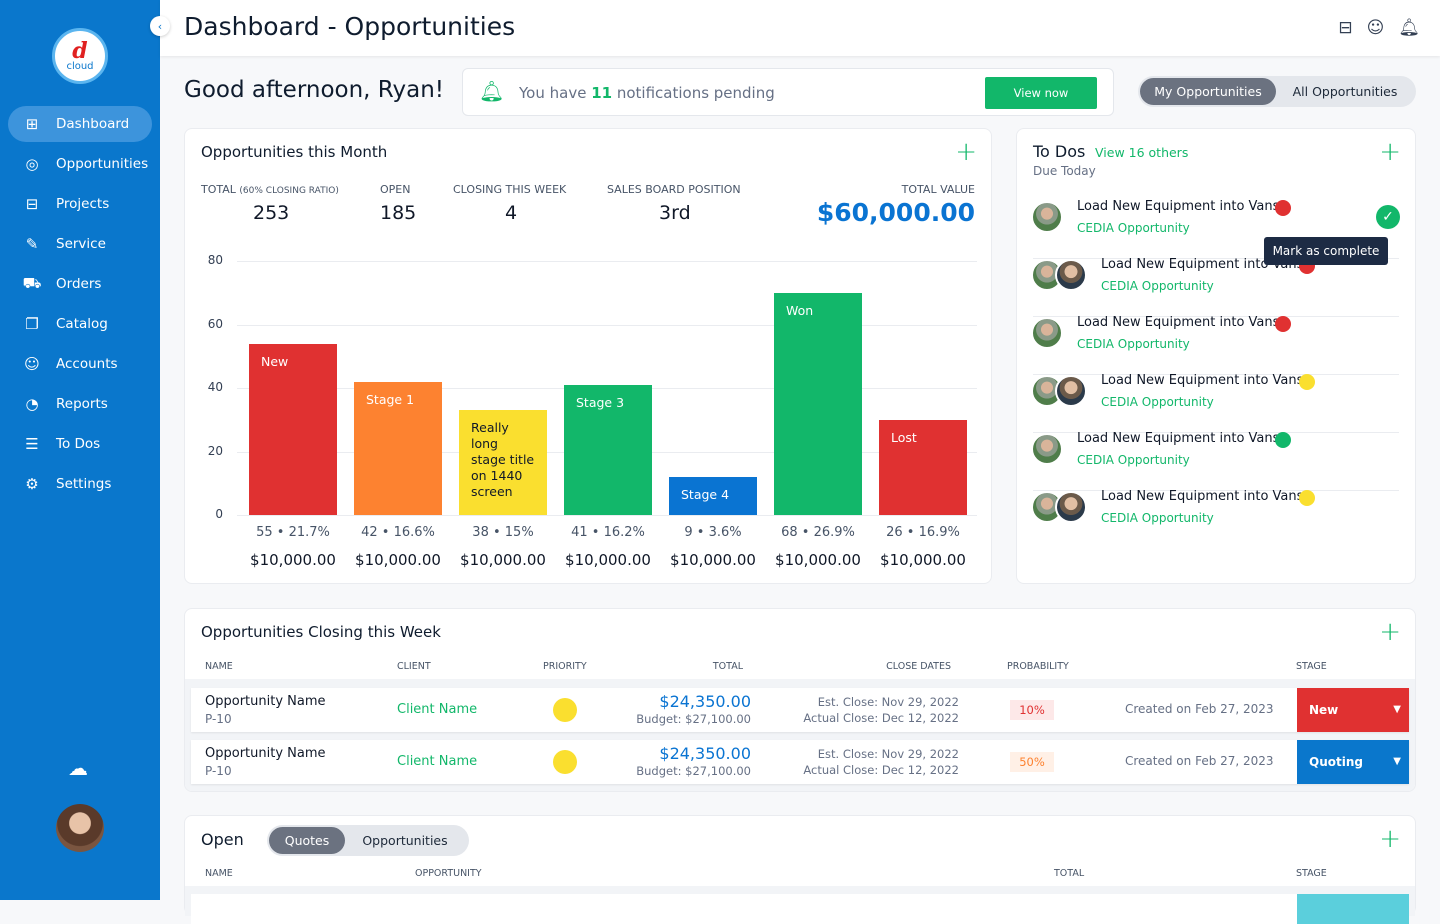 The width and height of the screenshot is (1440, 924). What do you see at coordinates (1345, 91) in the screenshot?
I see `all-opportunities-tab: All Opportunities` at bounding box center [1345, 91].